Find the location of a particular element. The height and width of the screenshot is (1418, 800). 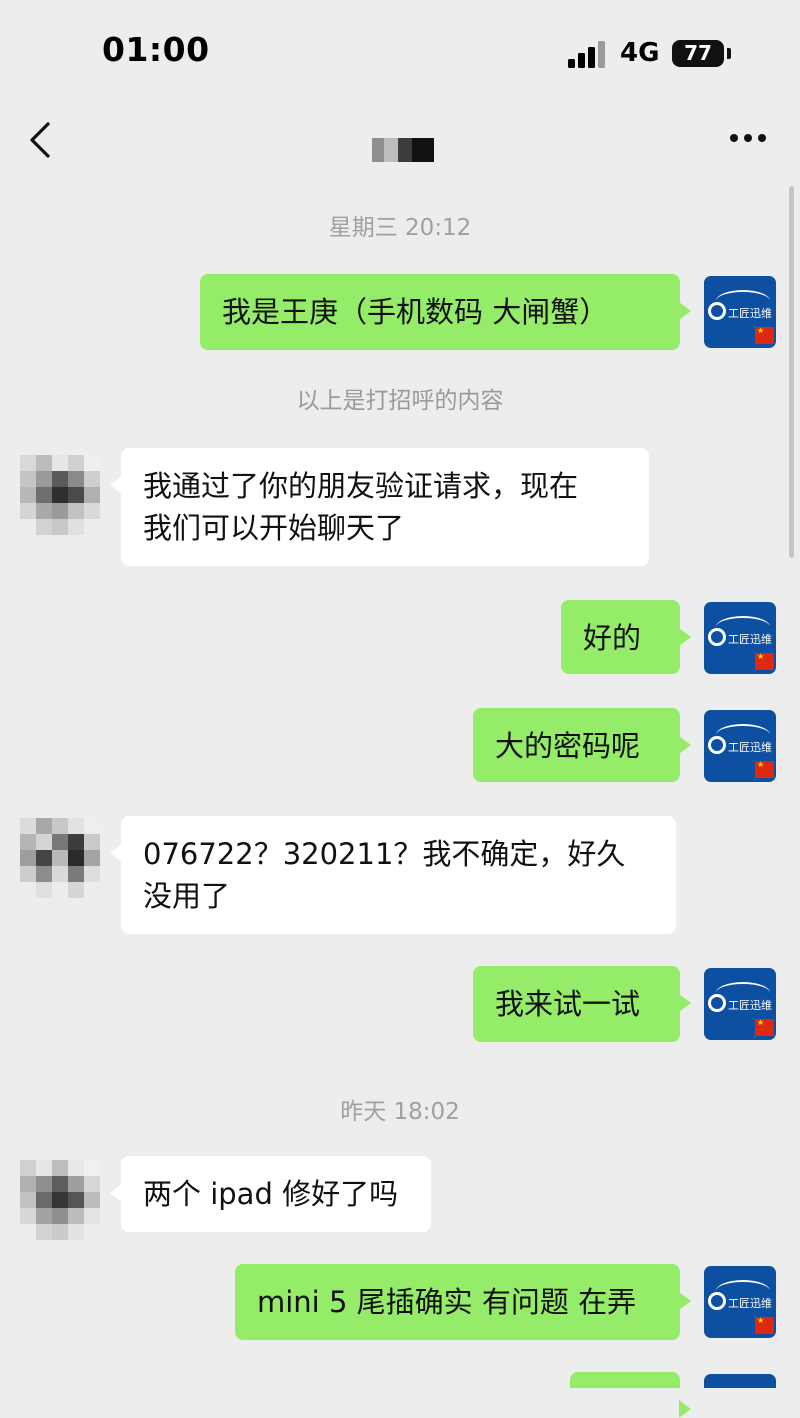

incoming-message: 两个 ipad 修好了吗 is located at coordinates (270, 1194).